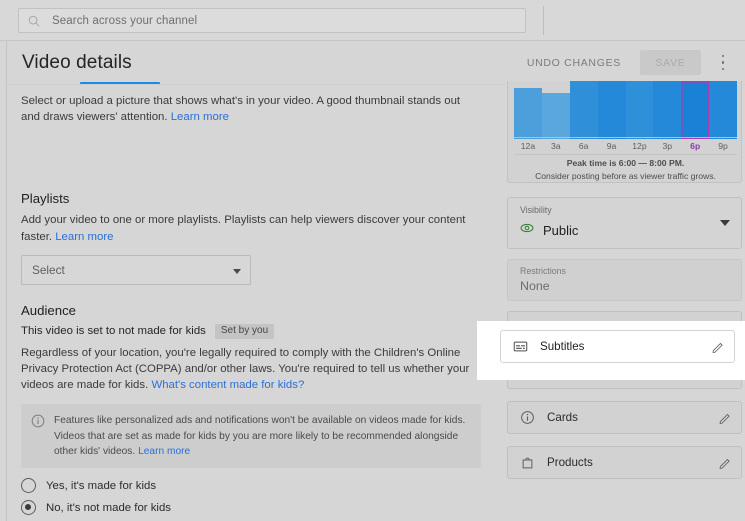  What do you see at coordinates (272, 20) in the screenshot?
I see `search-input: Search across your channel` at bounding box center [272, 20].